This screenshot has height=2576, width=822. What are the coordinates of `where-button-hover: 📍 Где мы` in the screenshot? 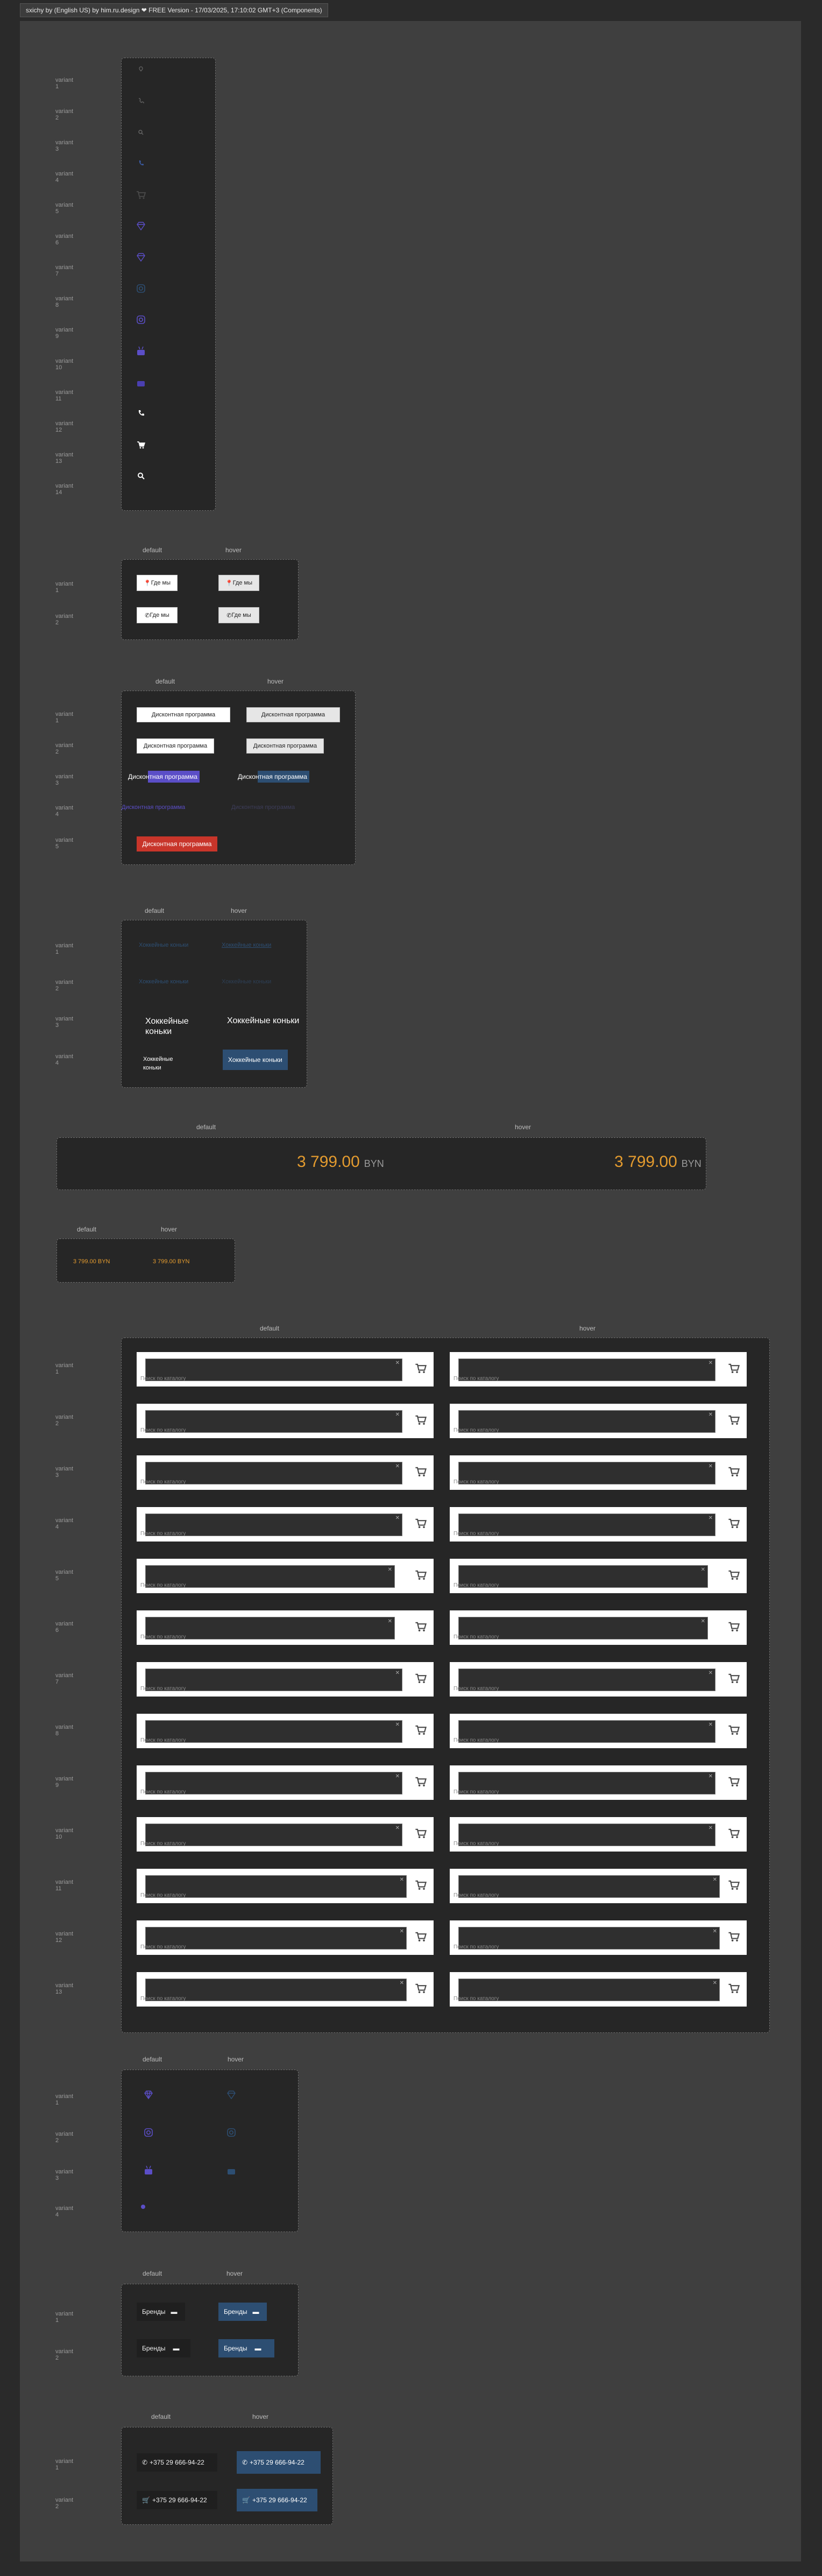 It's located at (238, 583).